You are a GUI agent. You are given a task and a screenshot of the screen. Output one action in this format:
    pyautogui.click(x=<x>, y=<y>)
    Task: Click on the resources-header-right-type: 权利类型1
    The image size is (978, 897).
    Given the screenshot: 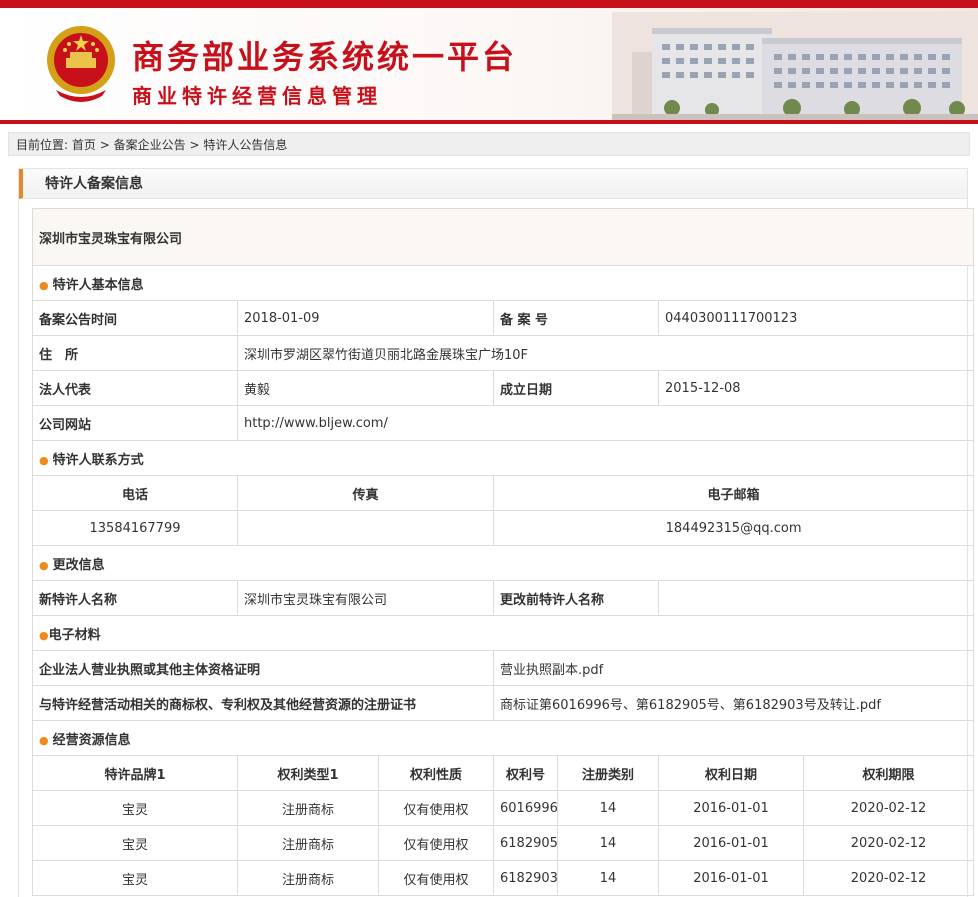 What is the action you would take?
    pyautogui.click(x=308, y=773)
    